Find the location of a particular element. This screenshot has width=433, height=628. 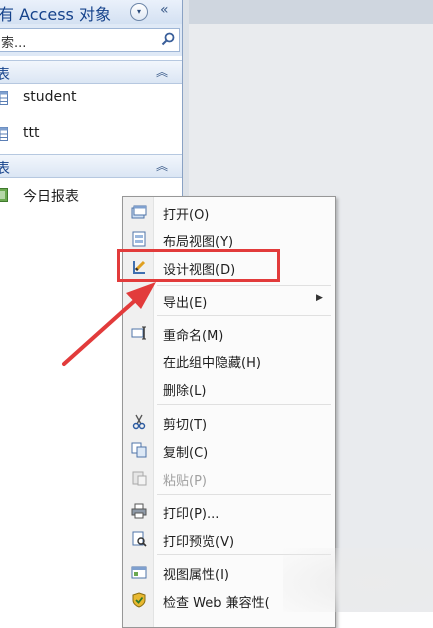

menu-item-label: 剪切(T) is located at coordinates (185, 425).